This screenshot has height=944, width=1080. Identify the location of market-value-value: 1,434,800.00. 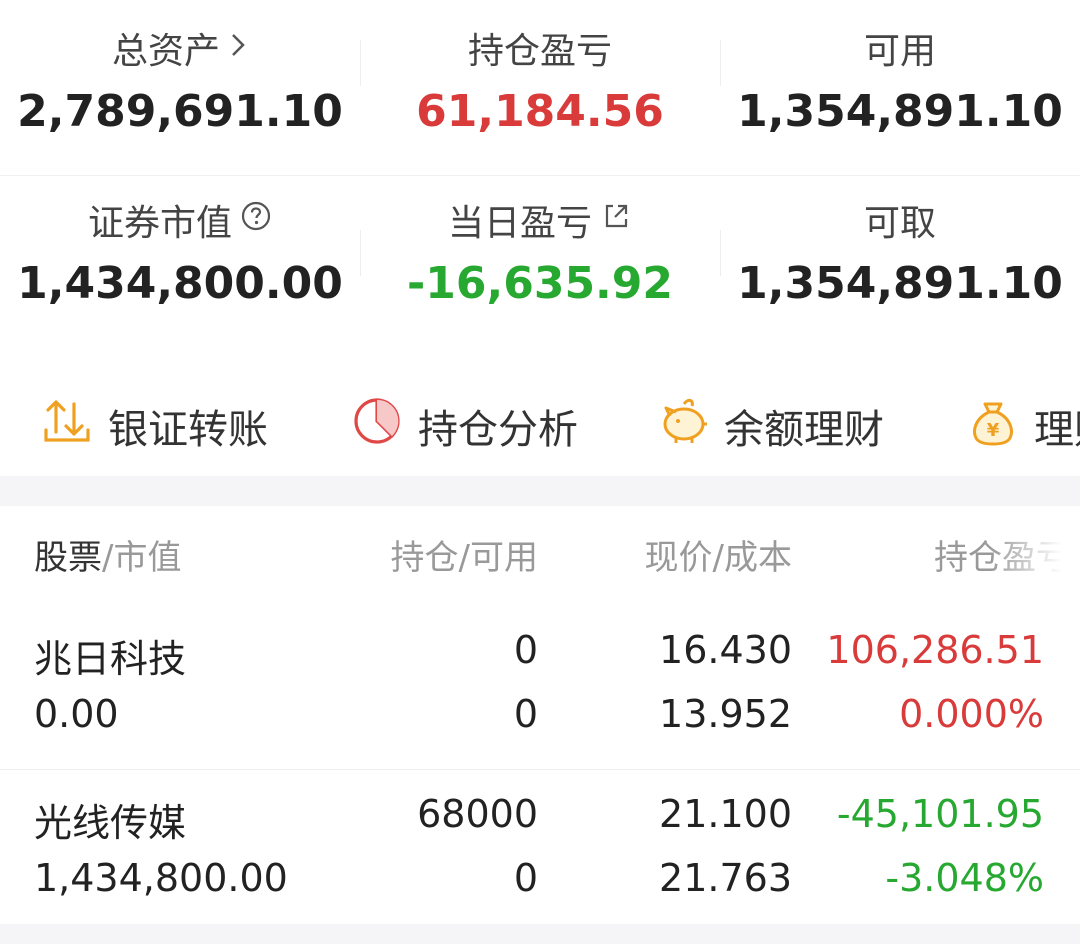
(180, 283).